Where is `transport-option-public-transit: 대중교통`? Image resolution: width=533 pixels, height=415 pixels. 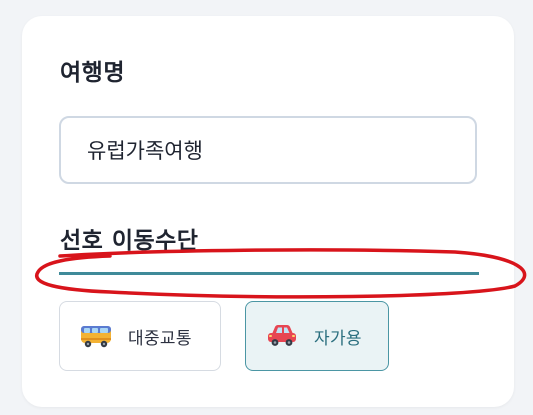
transport-option-public-transit: 대중교통 is located at coordinates (140, 336).